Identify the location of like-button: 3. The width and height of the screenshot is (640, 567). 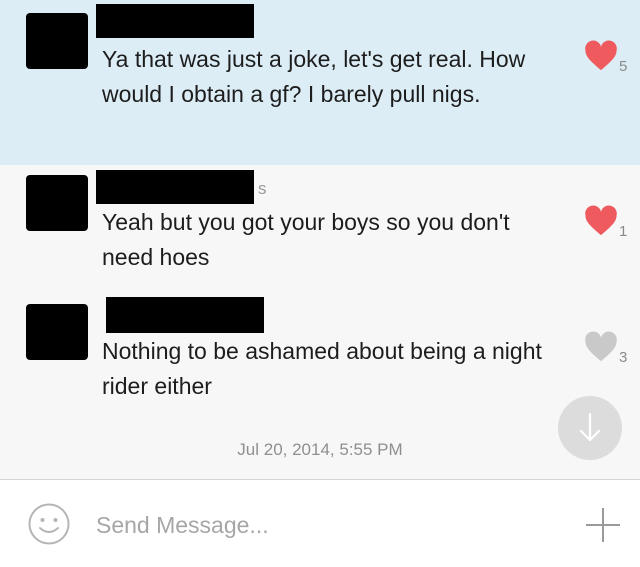
(609, 351).